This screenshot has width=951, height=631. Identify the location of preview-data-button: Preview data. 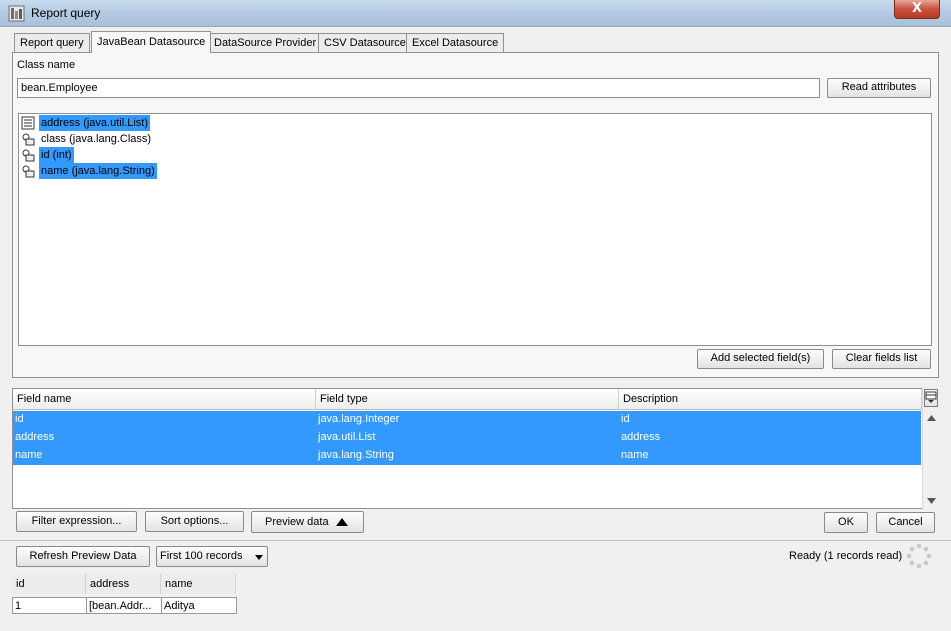
(307, 522).